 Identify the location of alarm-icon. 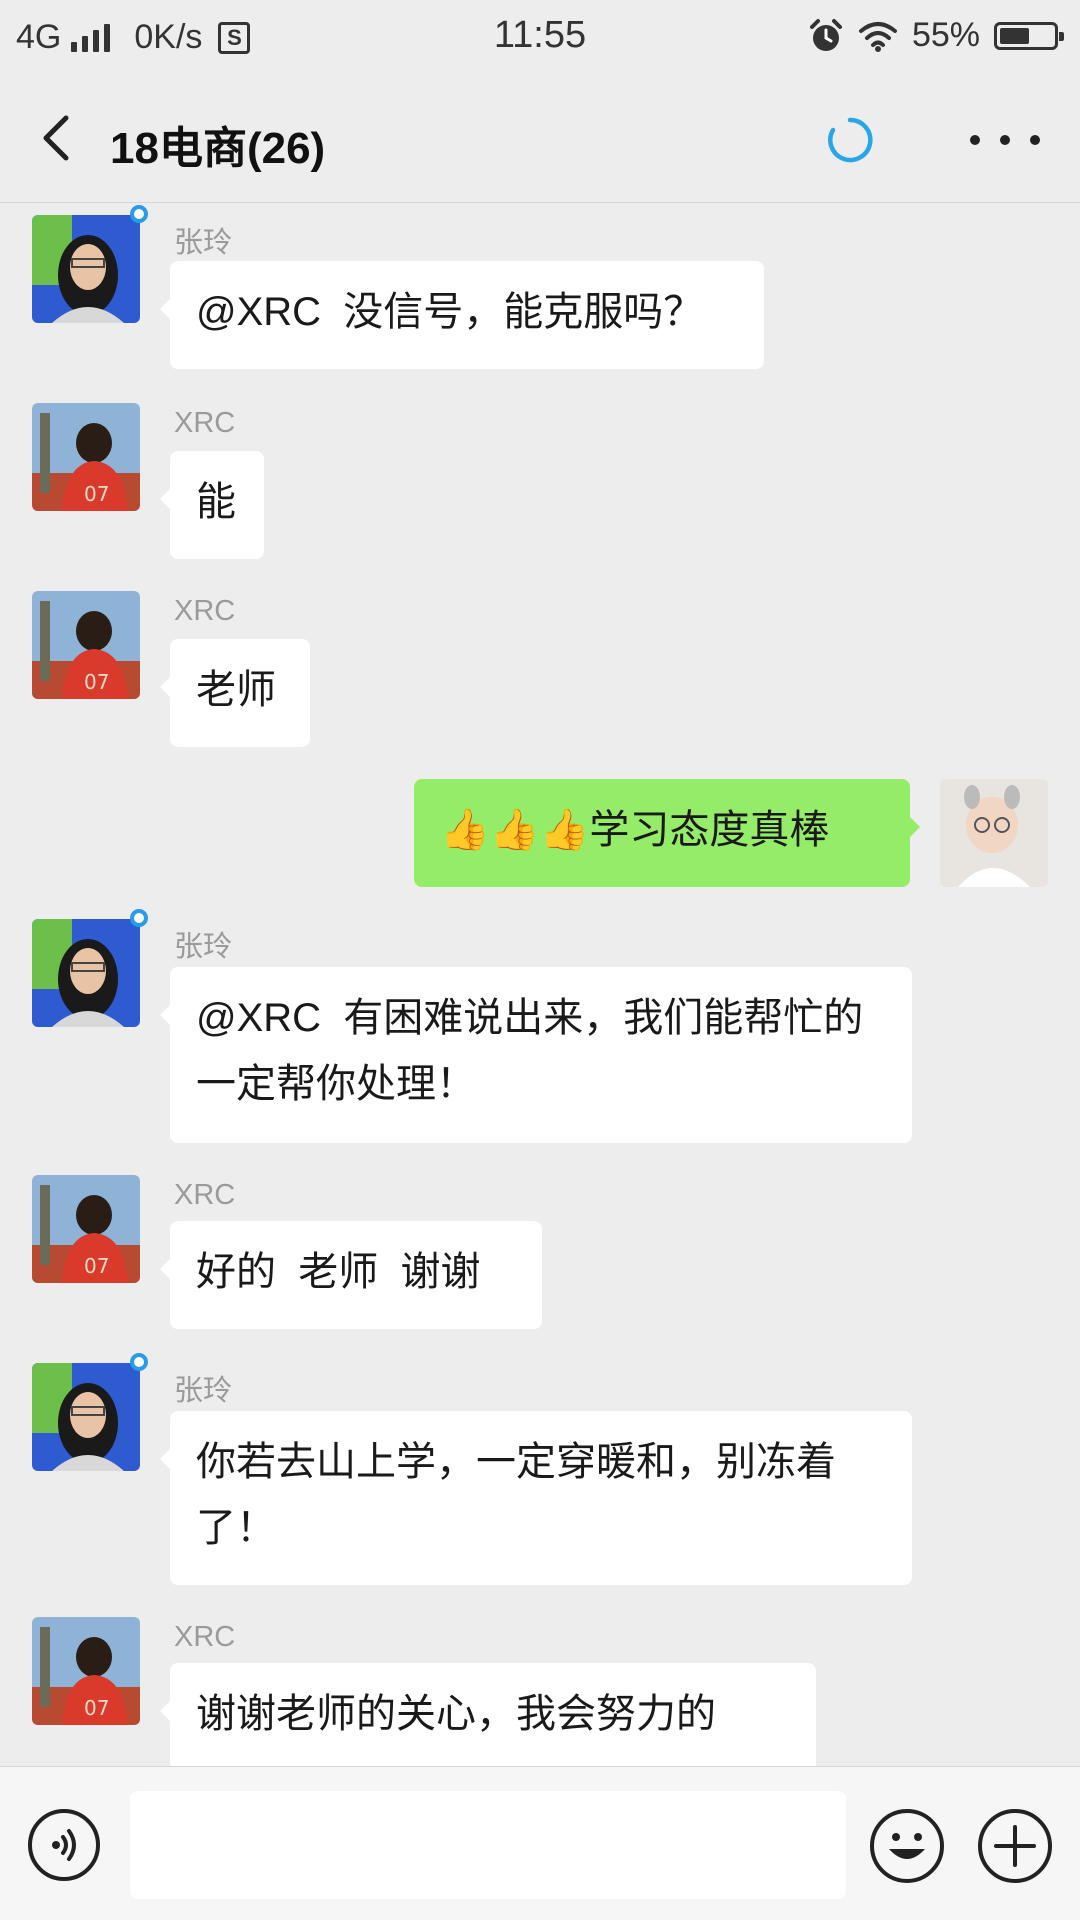
(825, 34).